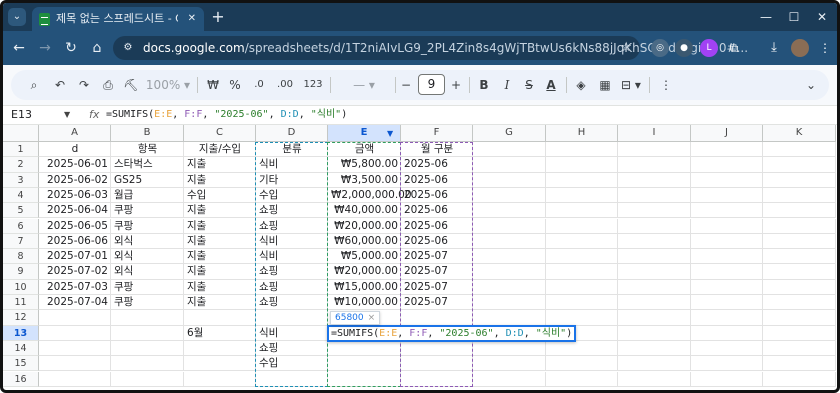 This screenshot has width=840, height=393. I want to click on table-cell: 2025-07-04, so click(75, 302).